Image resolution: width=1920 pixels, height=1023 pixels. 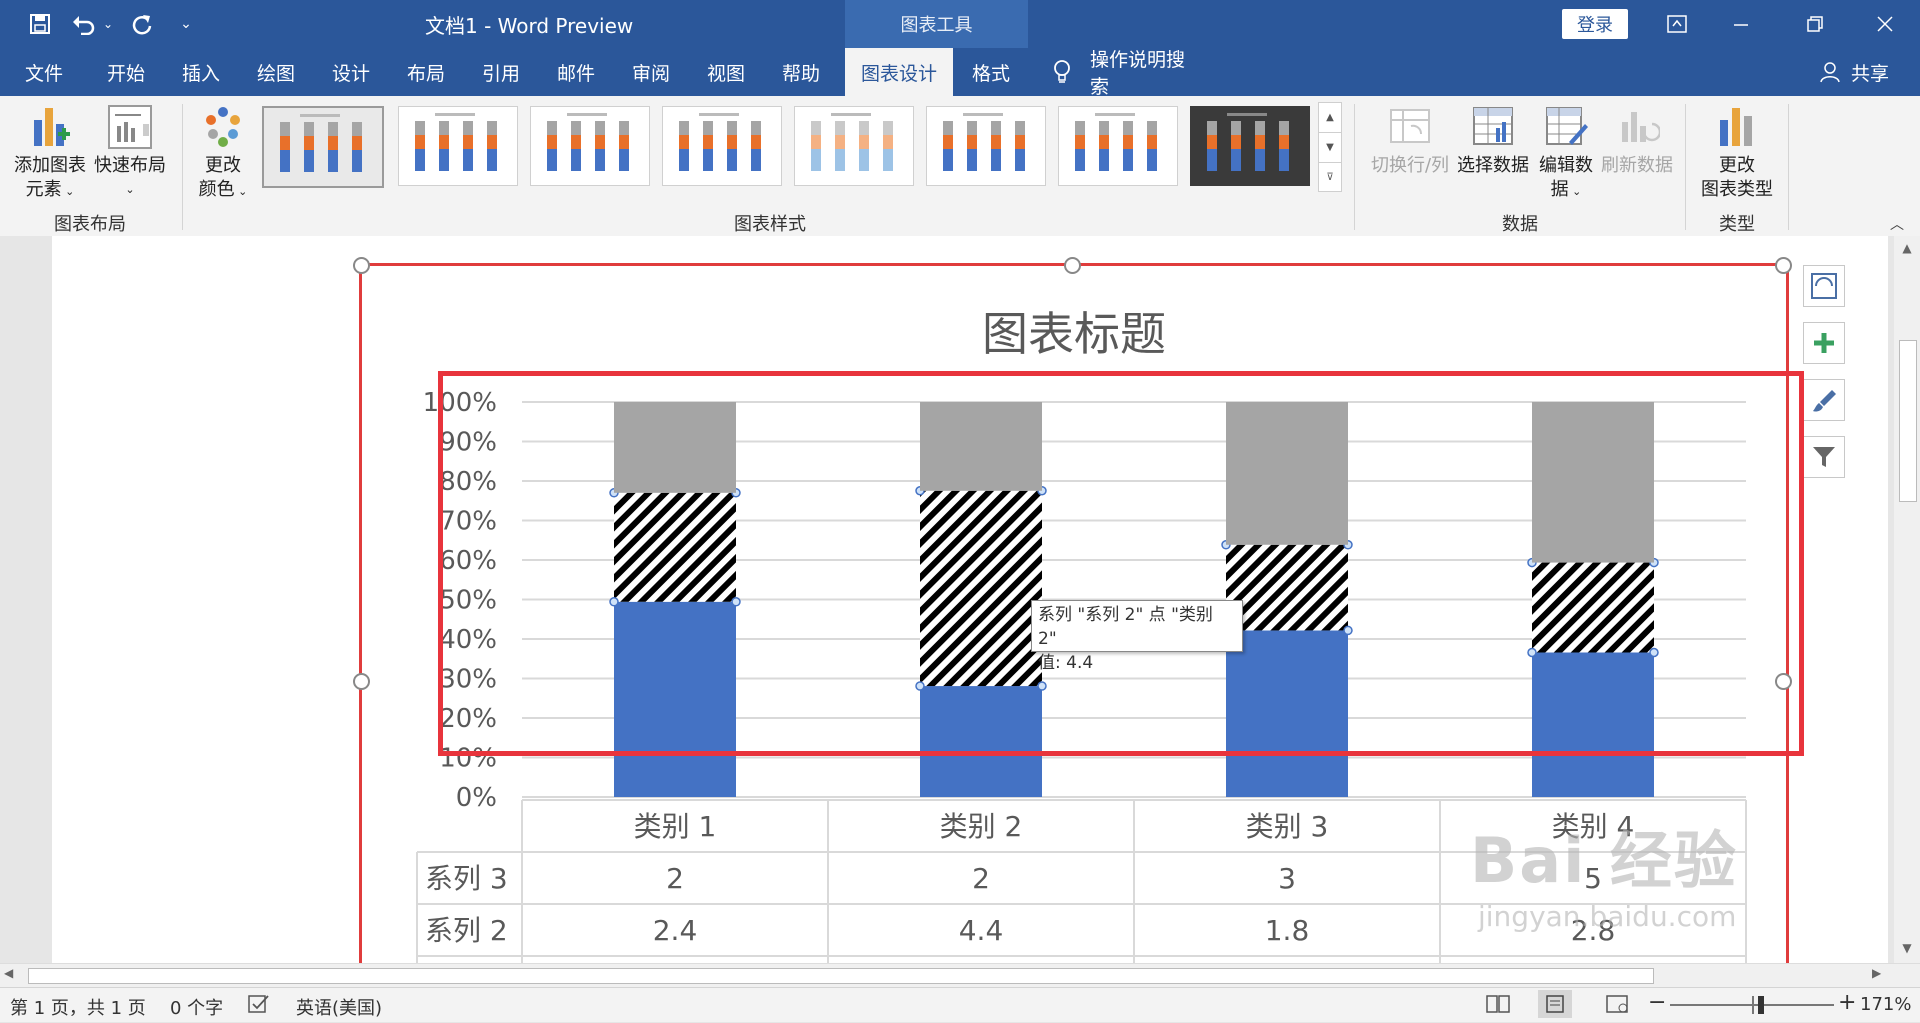 I want to click on tab-mailings: 邮件, so click(x=576, y=72).